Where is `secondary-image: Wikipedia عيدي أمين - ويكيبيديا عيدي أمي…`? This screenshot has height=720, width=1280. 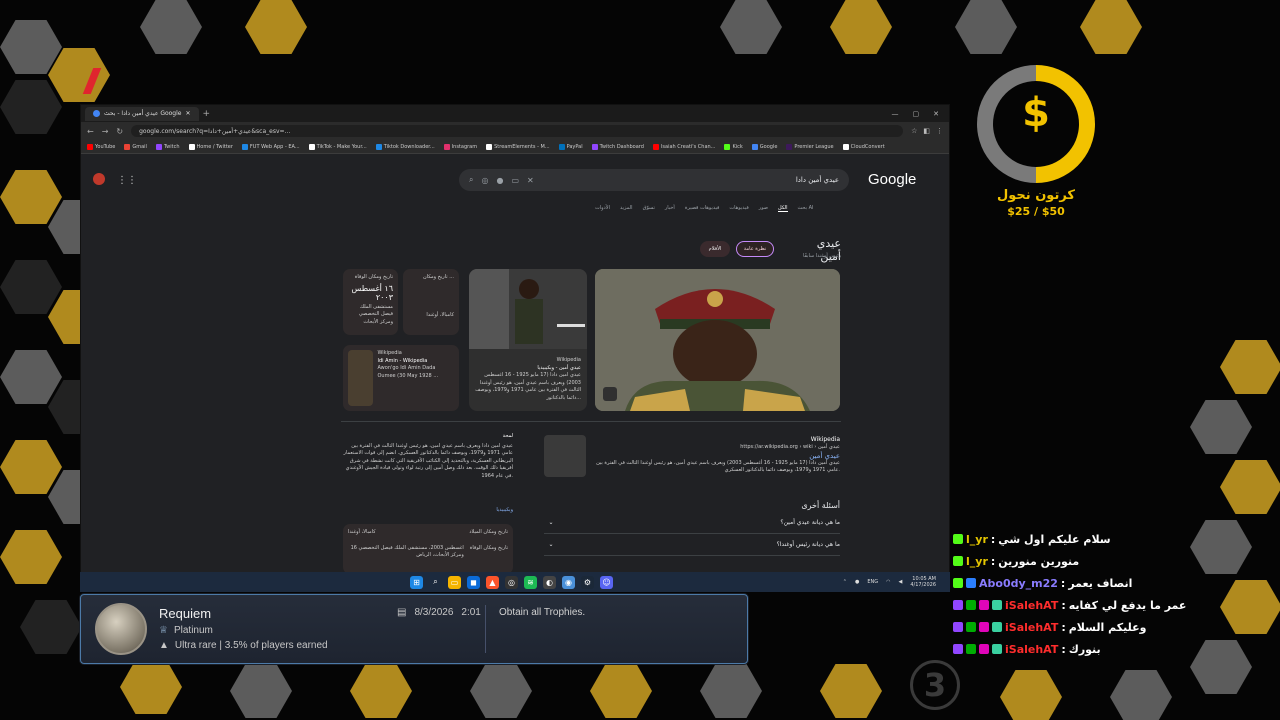 secondary-image: Wikipedia عيدي أمين - ويكيبيديا عيدي أمي… is located at coordinates (528, 340).